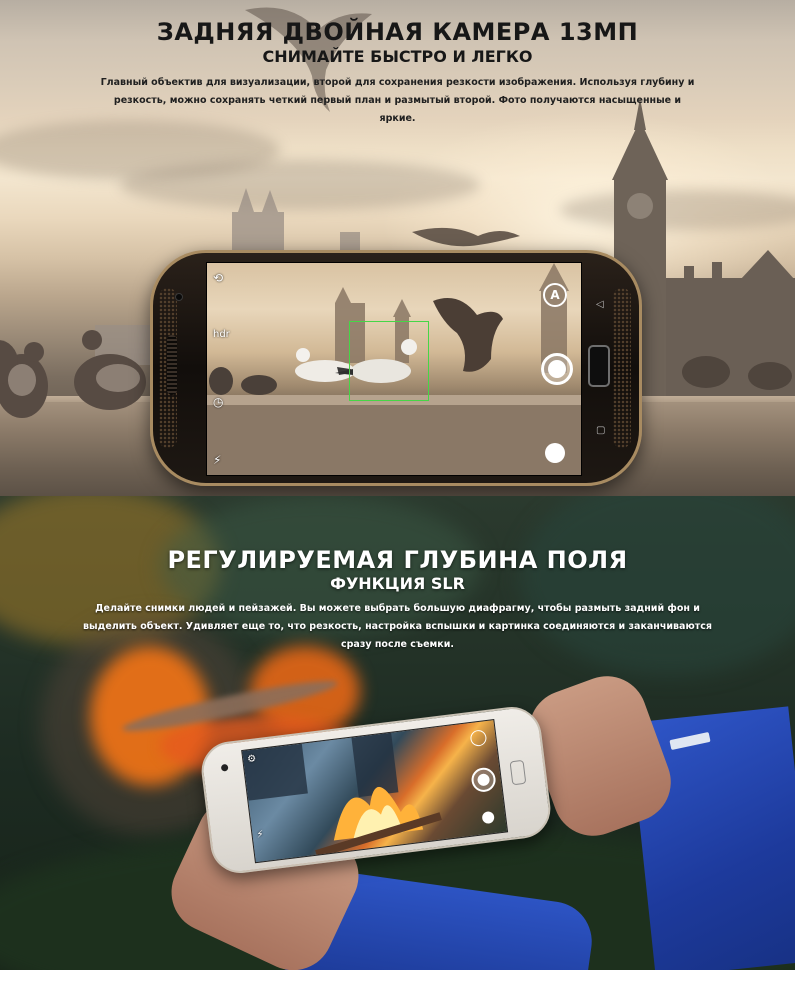 The image size is (795, 1000). I want to click on recent-apps-icon: ▢, so click(600, 430).